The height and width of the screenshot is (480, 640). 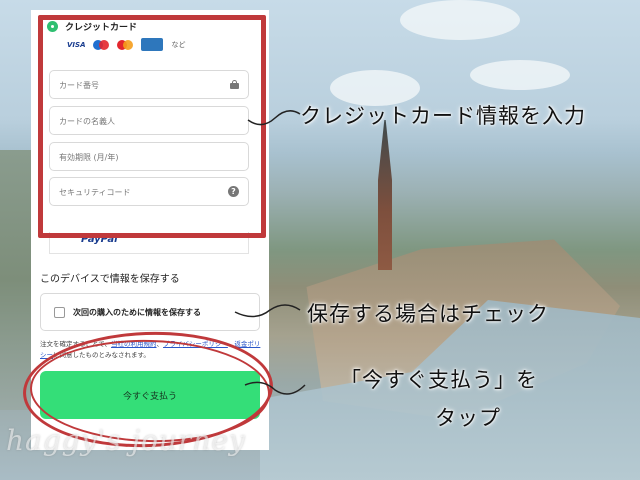 I want to click on save-check-annotation: 保存する場合はチェック, so click(x=428, y=314).